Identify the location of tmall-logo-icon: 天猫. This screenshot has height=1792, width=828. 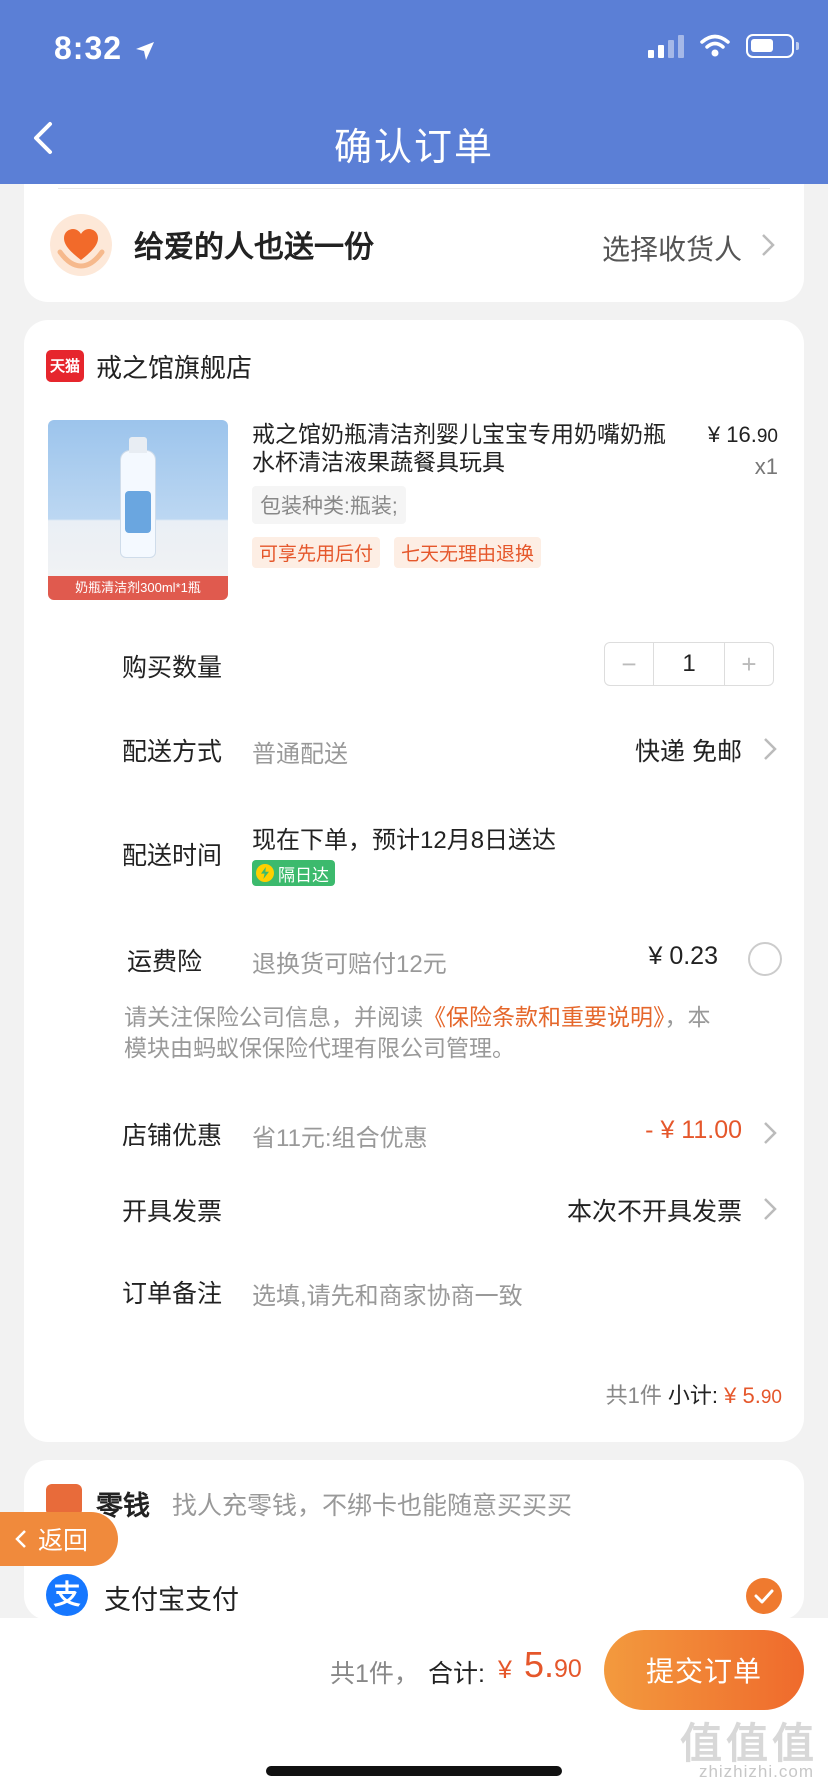
(65, 366).